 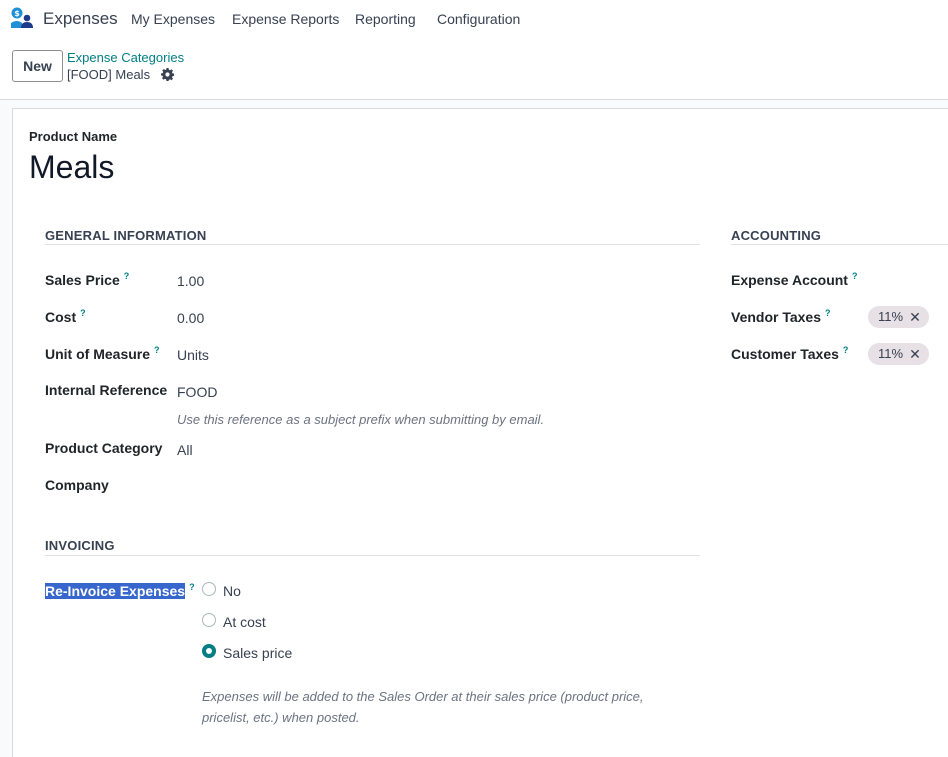 What do you see at coordinates (126, 235) in the screenshot?
I see `section-general-information: GENERAL INFORMATION` at bounding box center [126, 235].